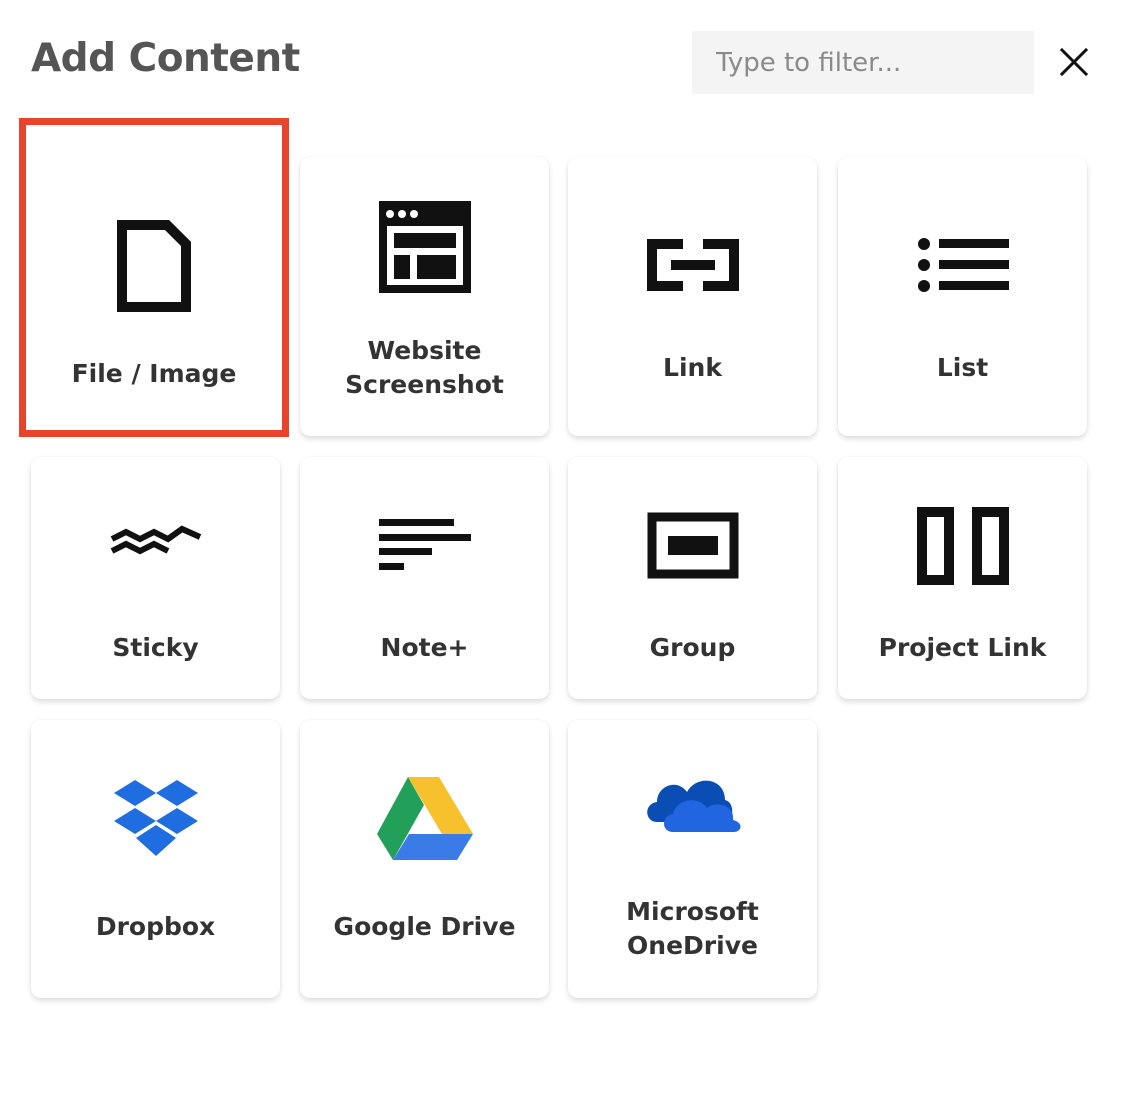 The width and height of the screenshot is (1136, 1102). Describe the element at coordinates (692, 265) in the screenshot. I see `link-icon` at that location.